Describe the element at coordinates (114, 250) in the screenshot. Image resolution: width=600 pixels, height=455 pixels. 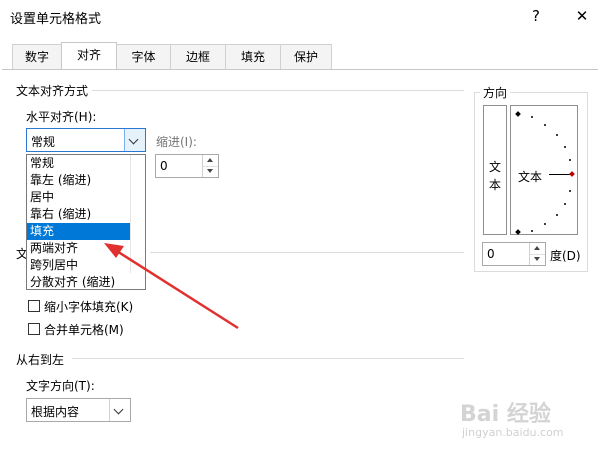
I see `arrow-head` at that location.